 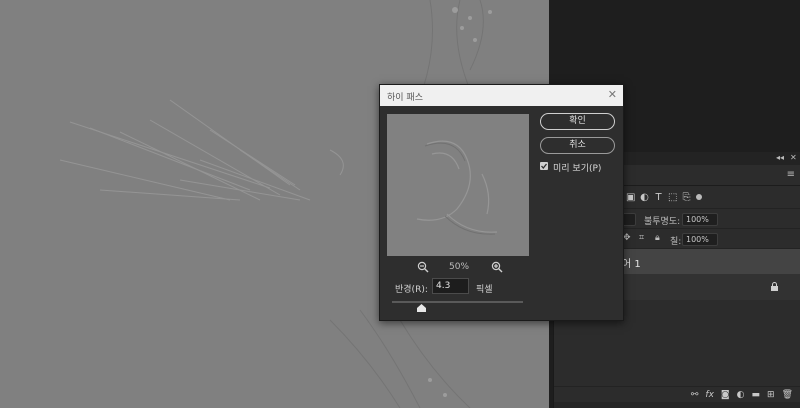 What do you see at coordinates (774, 286) in the screenshot?
I see `lock-icon` at bounding box center [774, 286].